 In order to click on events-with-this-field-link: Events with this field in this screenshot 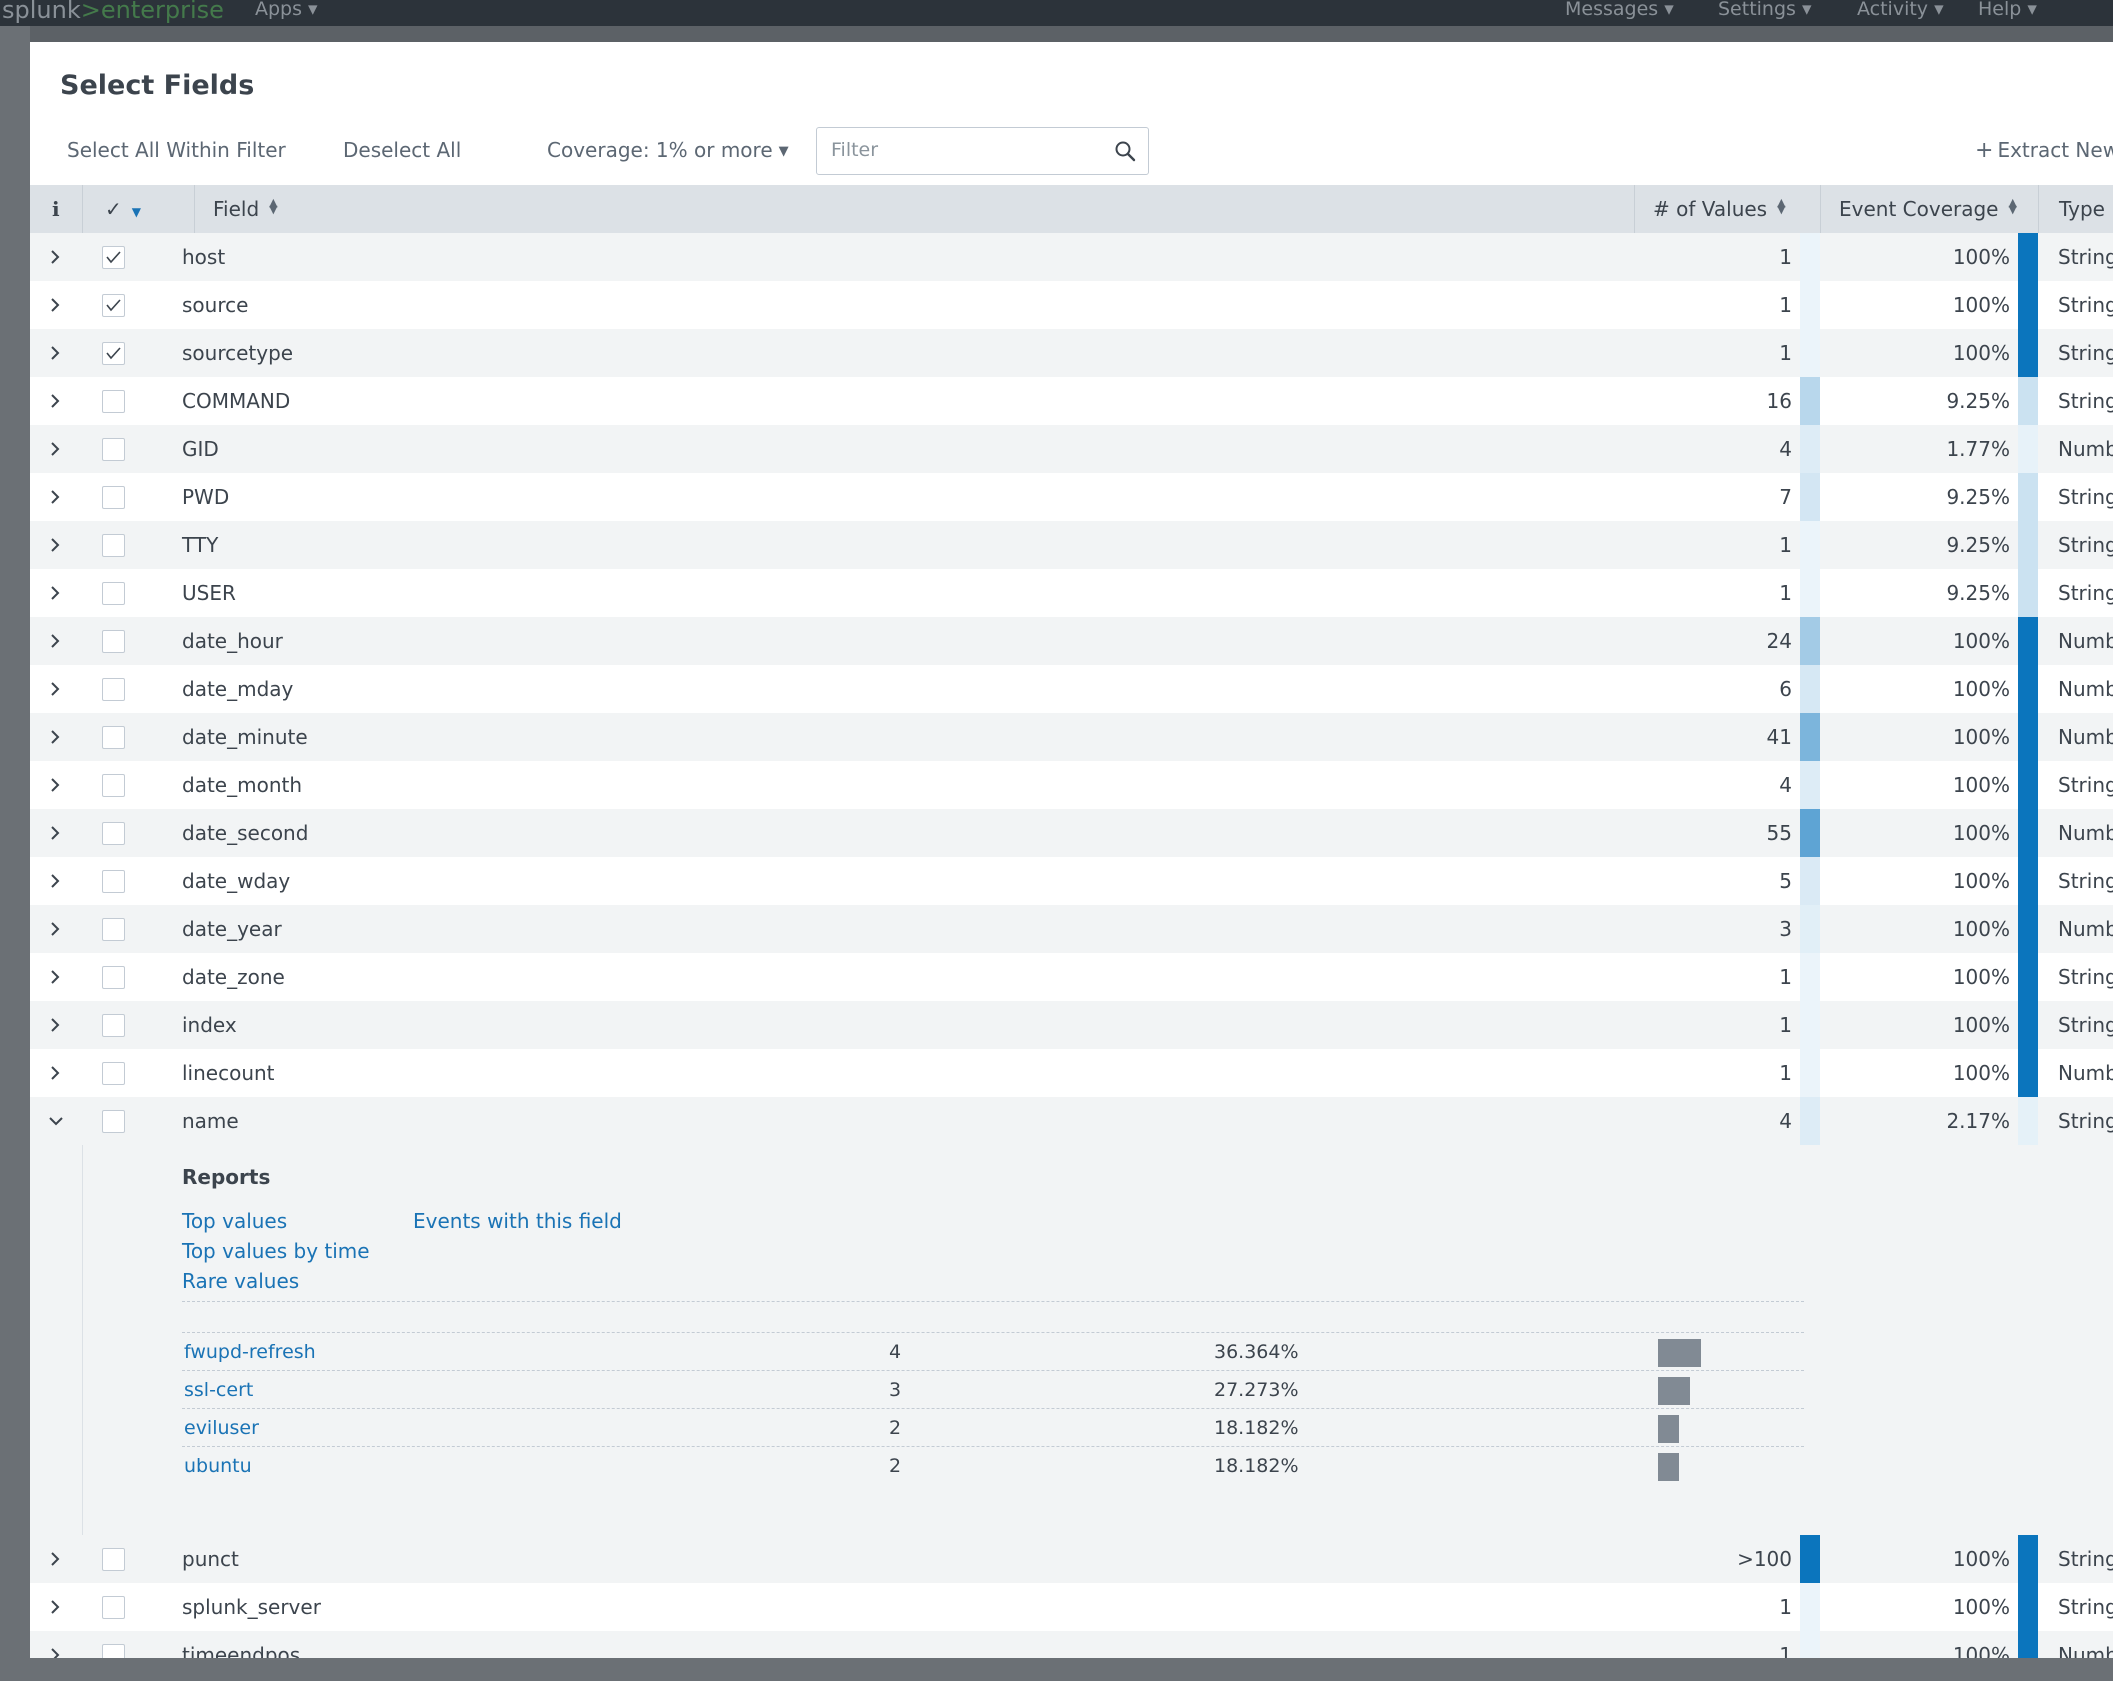, I will do `click(517, 1221)`.